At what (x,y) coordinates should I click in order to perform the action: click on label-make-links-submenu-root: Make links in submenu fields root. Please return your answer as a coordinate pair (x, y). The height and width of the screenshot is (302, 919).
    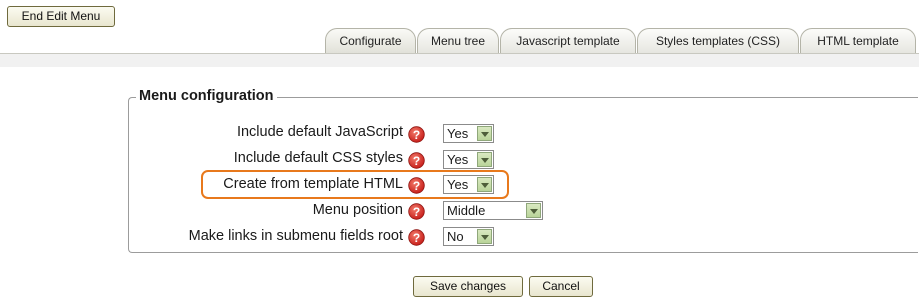
    Looking at the image, I should click on (295, 236).